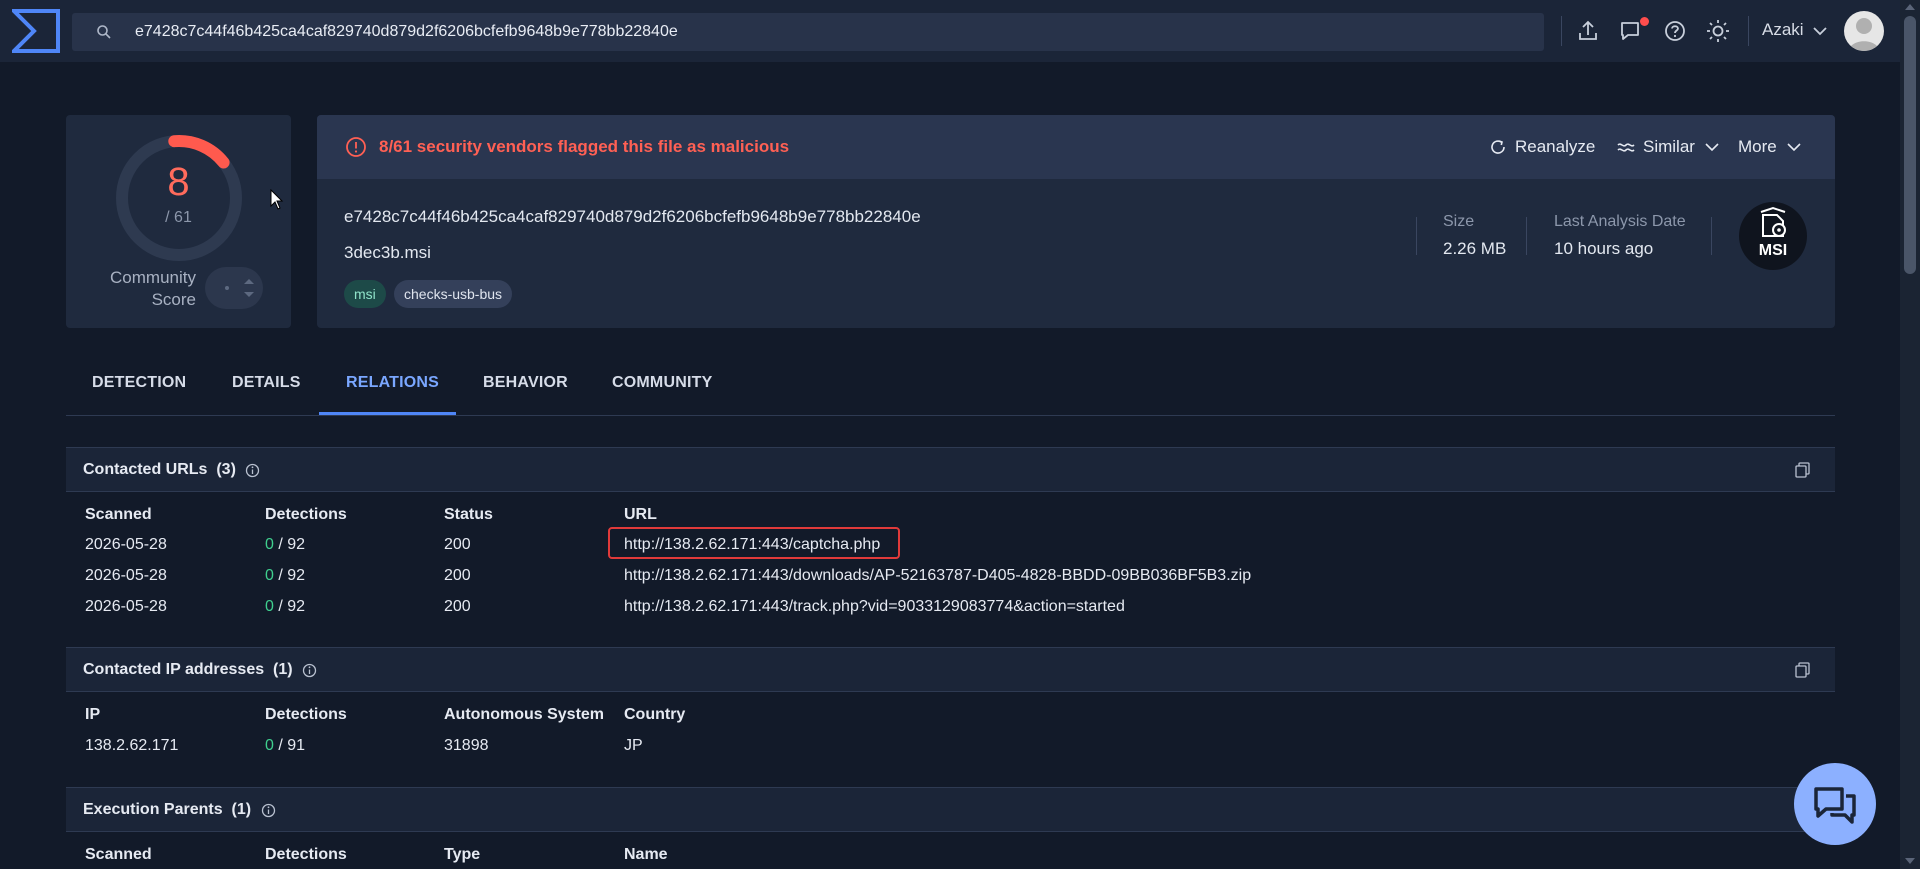 The image size is (1920, 869). Describe the element at coordinates (167, 809) in the screenshot. I see `section-title: Execution Parents (1)` at that location.